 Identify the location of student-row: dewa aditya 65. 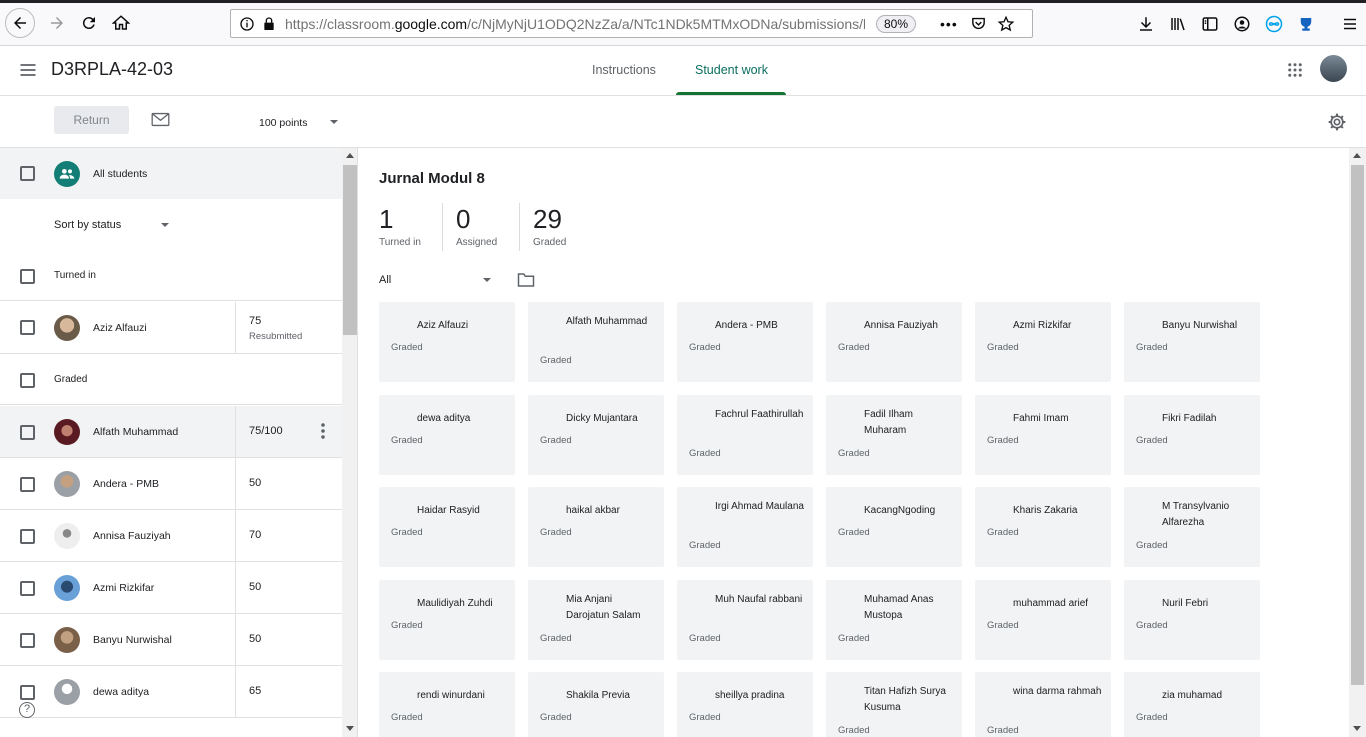
(171, 692).